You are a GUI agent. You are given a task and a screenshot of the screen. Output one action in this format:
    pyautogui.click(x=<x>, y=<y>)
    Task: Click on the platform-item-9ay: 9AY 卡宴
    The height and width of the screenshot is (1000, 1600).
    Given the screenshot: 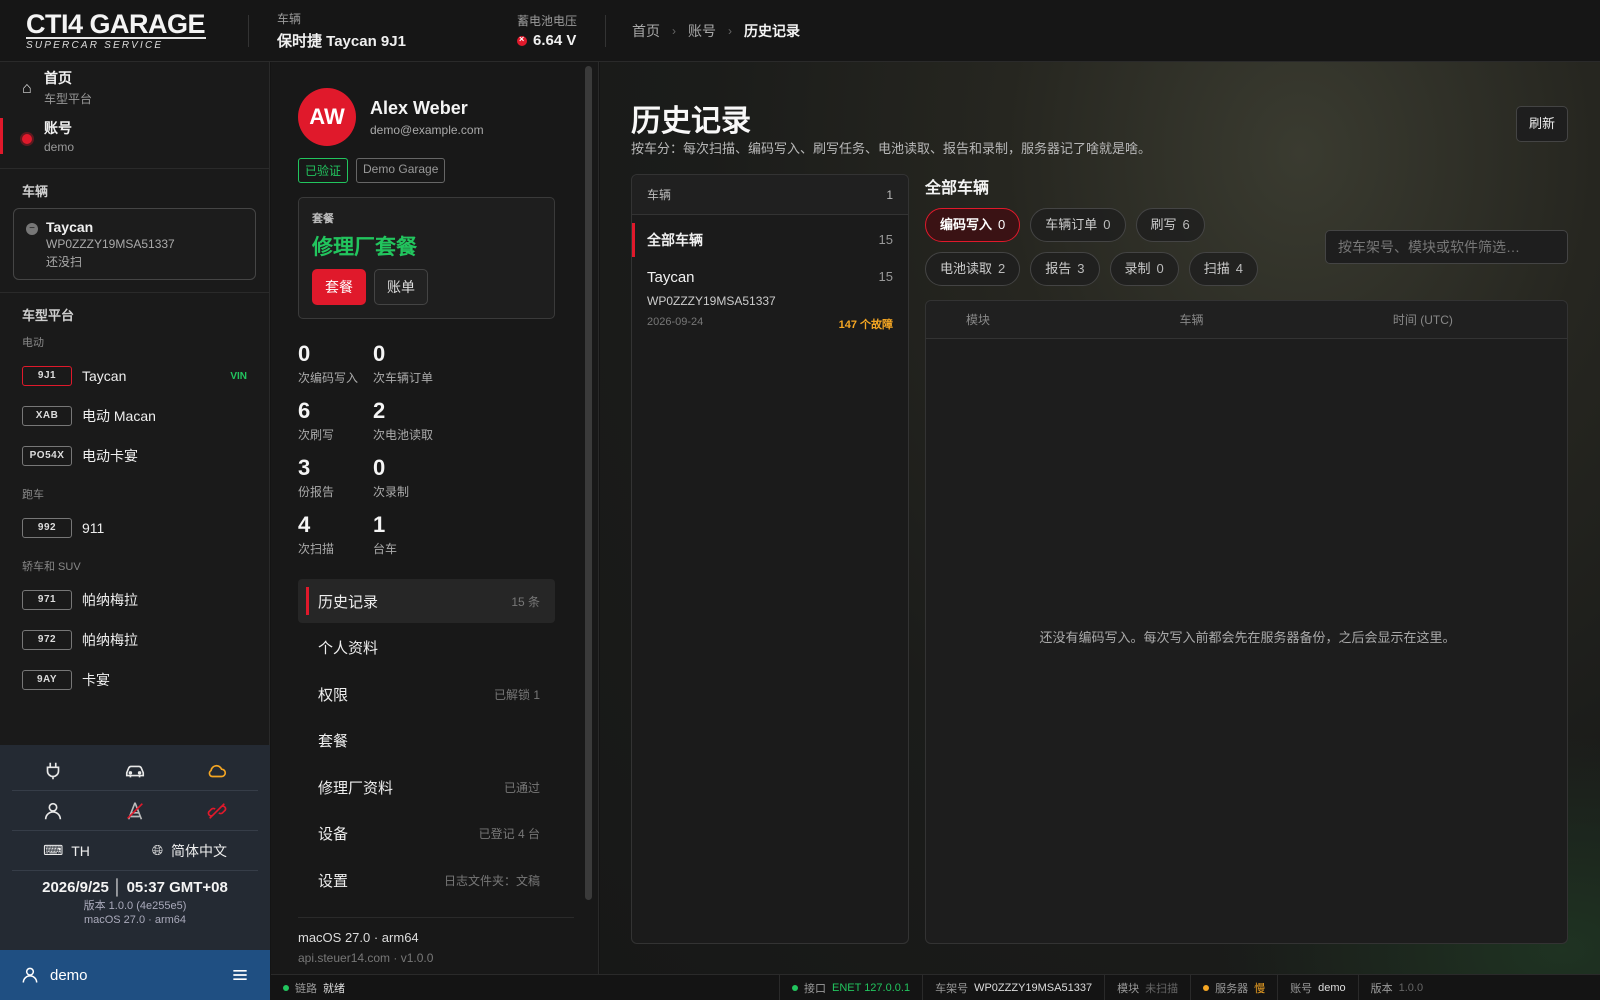 What is the action you would take?
    pyautogui.click(x=134, y=680)
    